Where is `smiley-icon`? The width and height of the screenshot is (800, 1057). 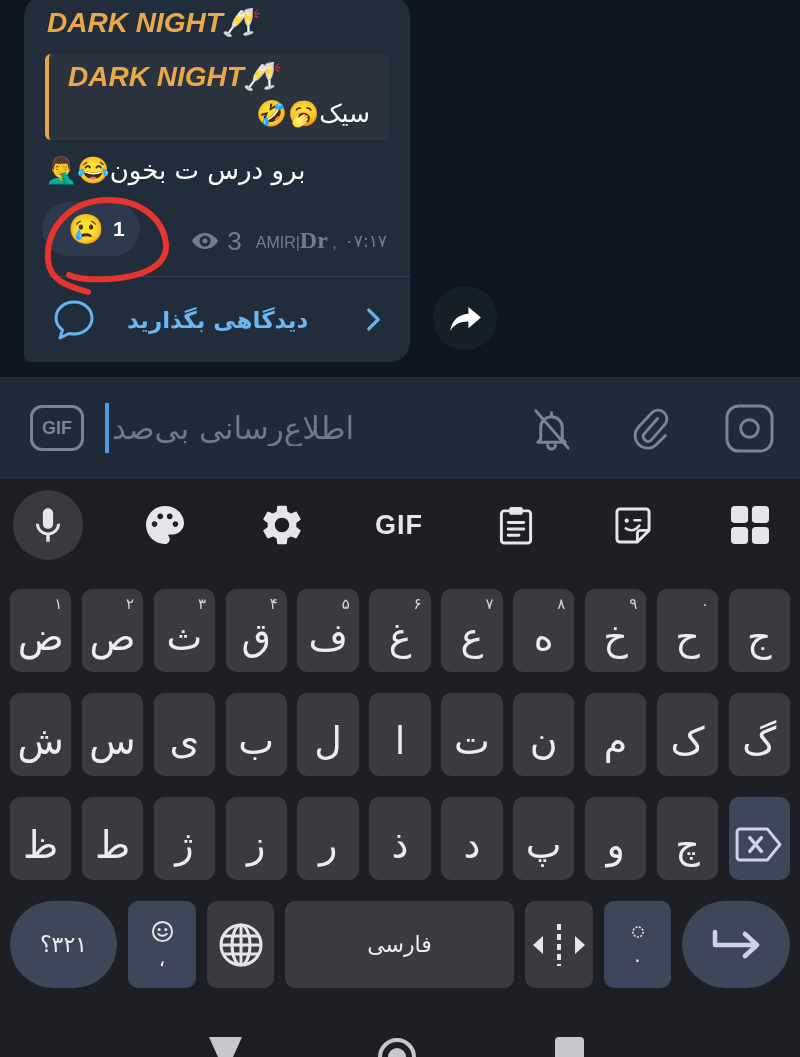
smiley-icon is located at coordinates (162, 931).